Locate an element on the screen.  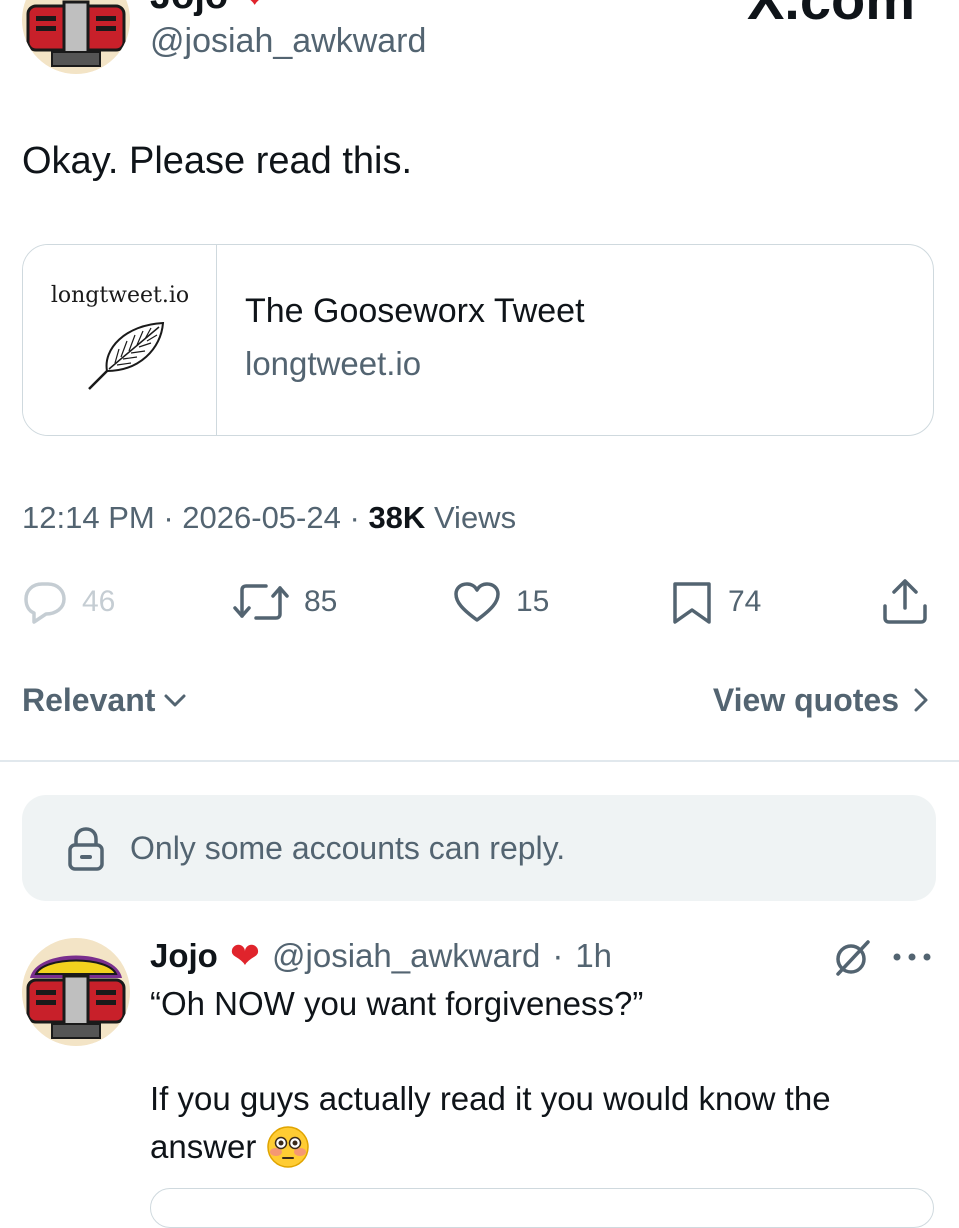
share-icon is located at coordinates (905, 601).